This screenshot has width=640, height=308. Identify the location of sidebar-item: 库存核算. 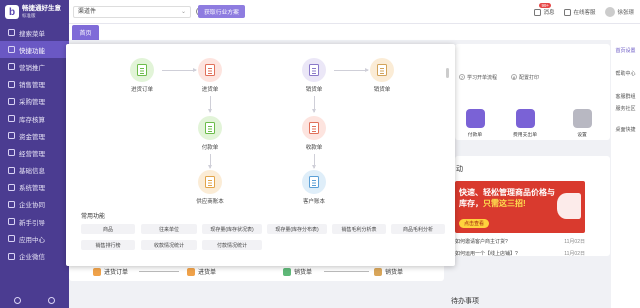
(34, 118).